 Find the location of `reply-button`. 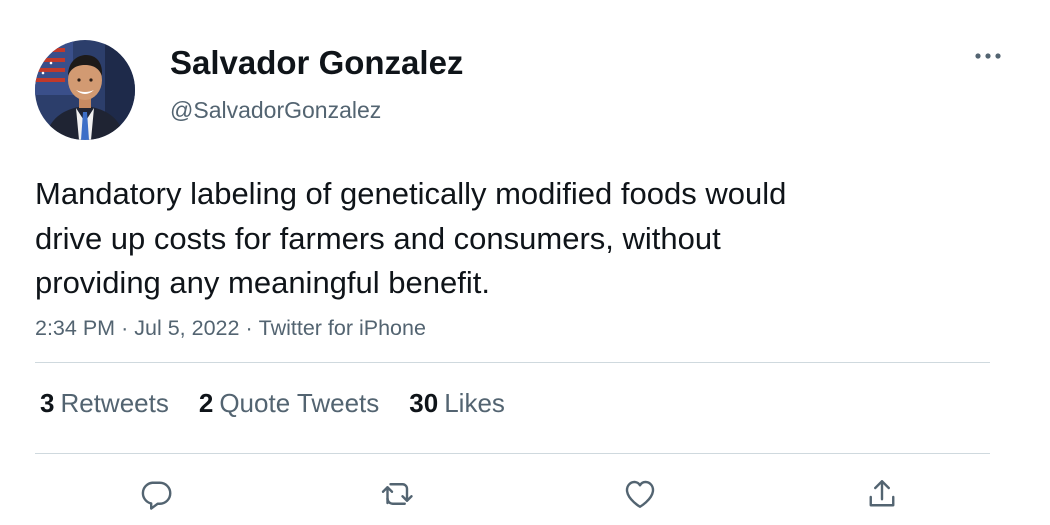

reply-button is located at coordinates (156, 494).